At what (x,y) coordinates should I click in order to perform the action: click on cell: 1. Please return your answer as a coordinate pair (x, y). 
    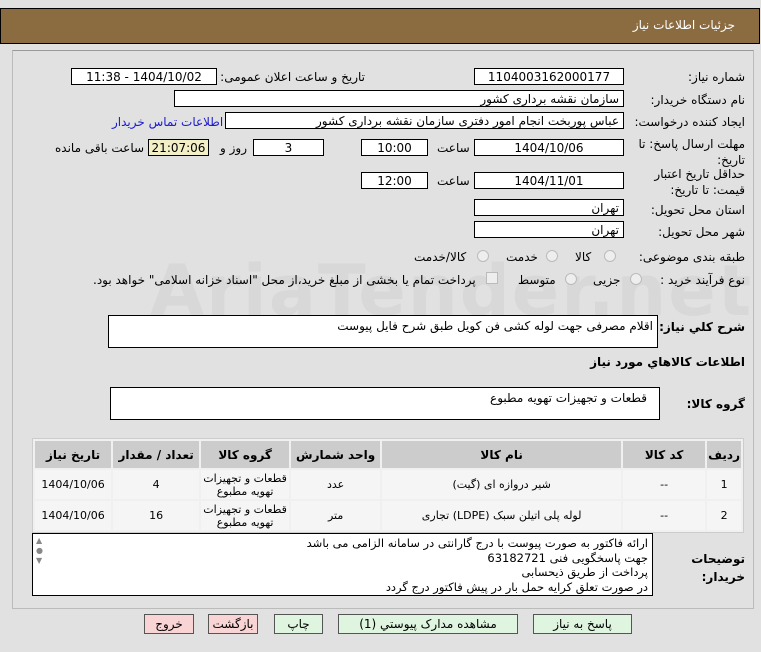
    Looking at the image, I should click on (724, 484).